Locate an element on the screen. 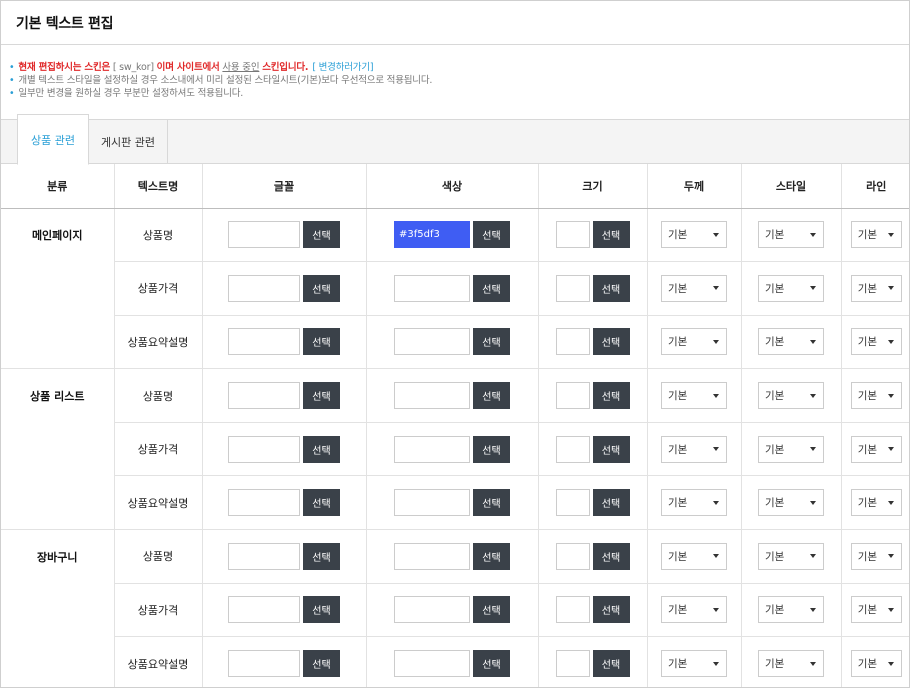 The width and height of the screenshot is (910, 688). line-cell: 기본 is located at coordinates (875, 503).